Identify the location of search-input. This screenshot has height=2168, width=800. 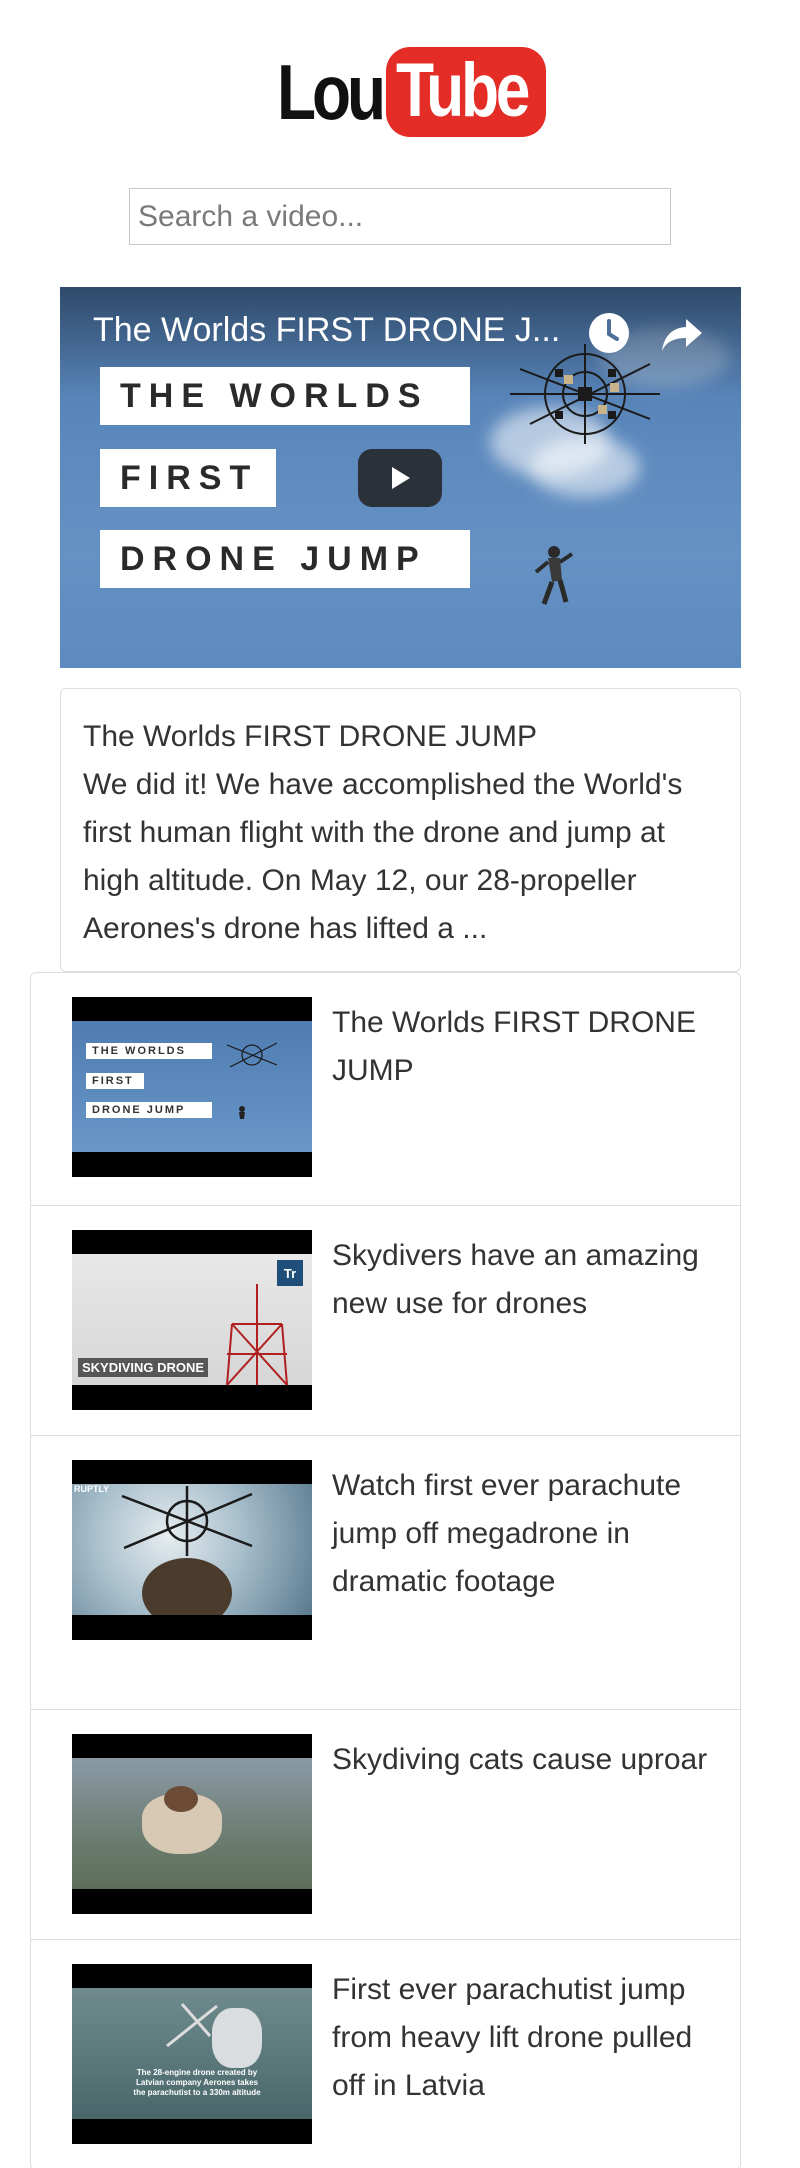
(400, 216).